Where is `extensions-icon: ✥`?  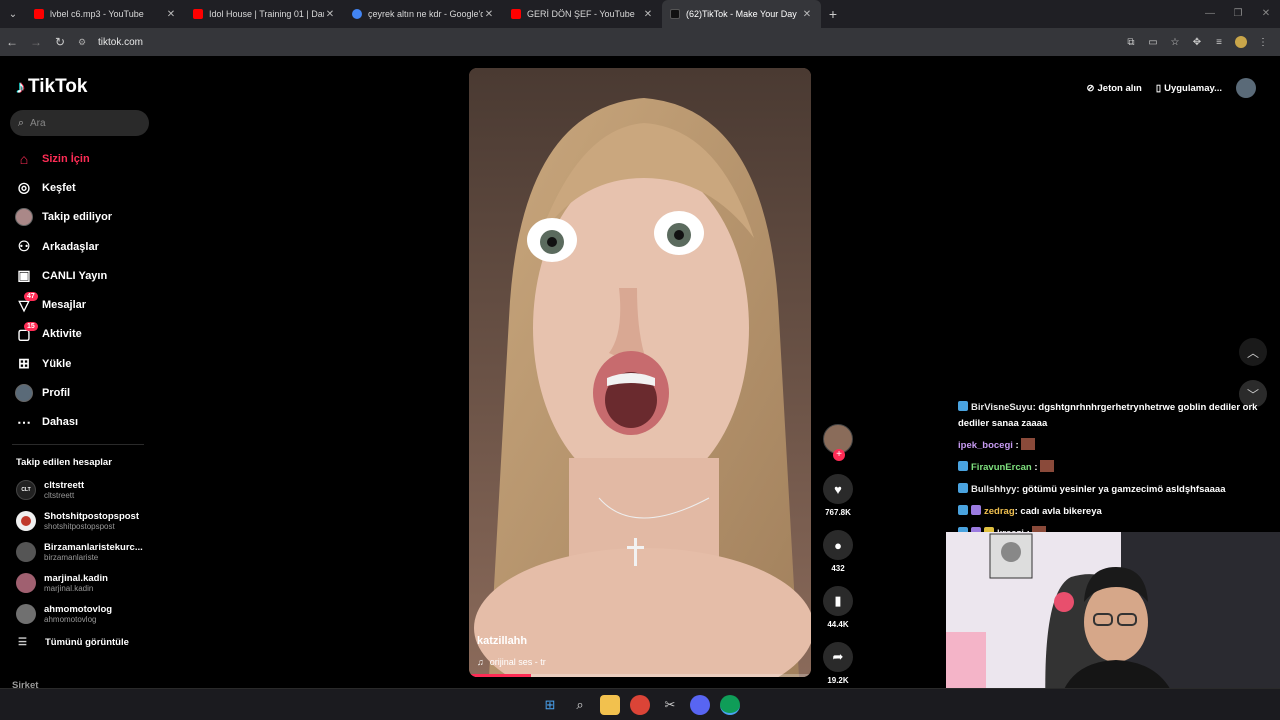 extensions-icon: ✥ is located at coordinates (1197, 42).